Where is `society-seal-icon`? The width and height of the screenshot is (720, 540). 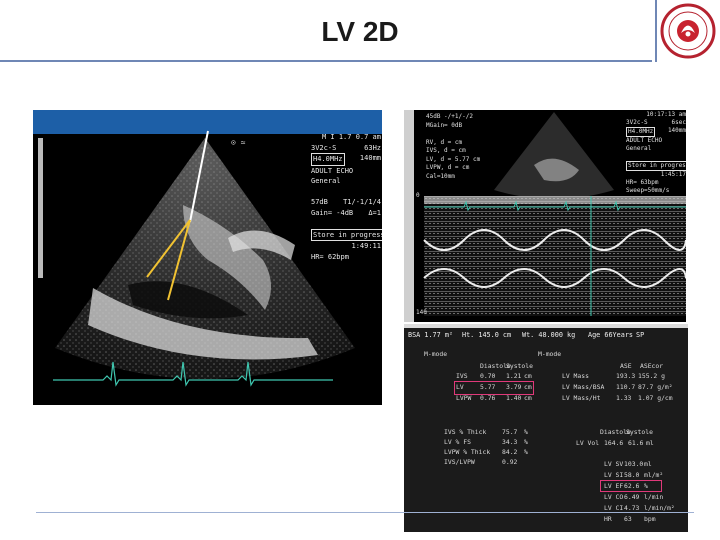
society-seal-icon is located at coordinates (688, 31).